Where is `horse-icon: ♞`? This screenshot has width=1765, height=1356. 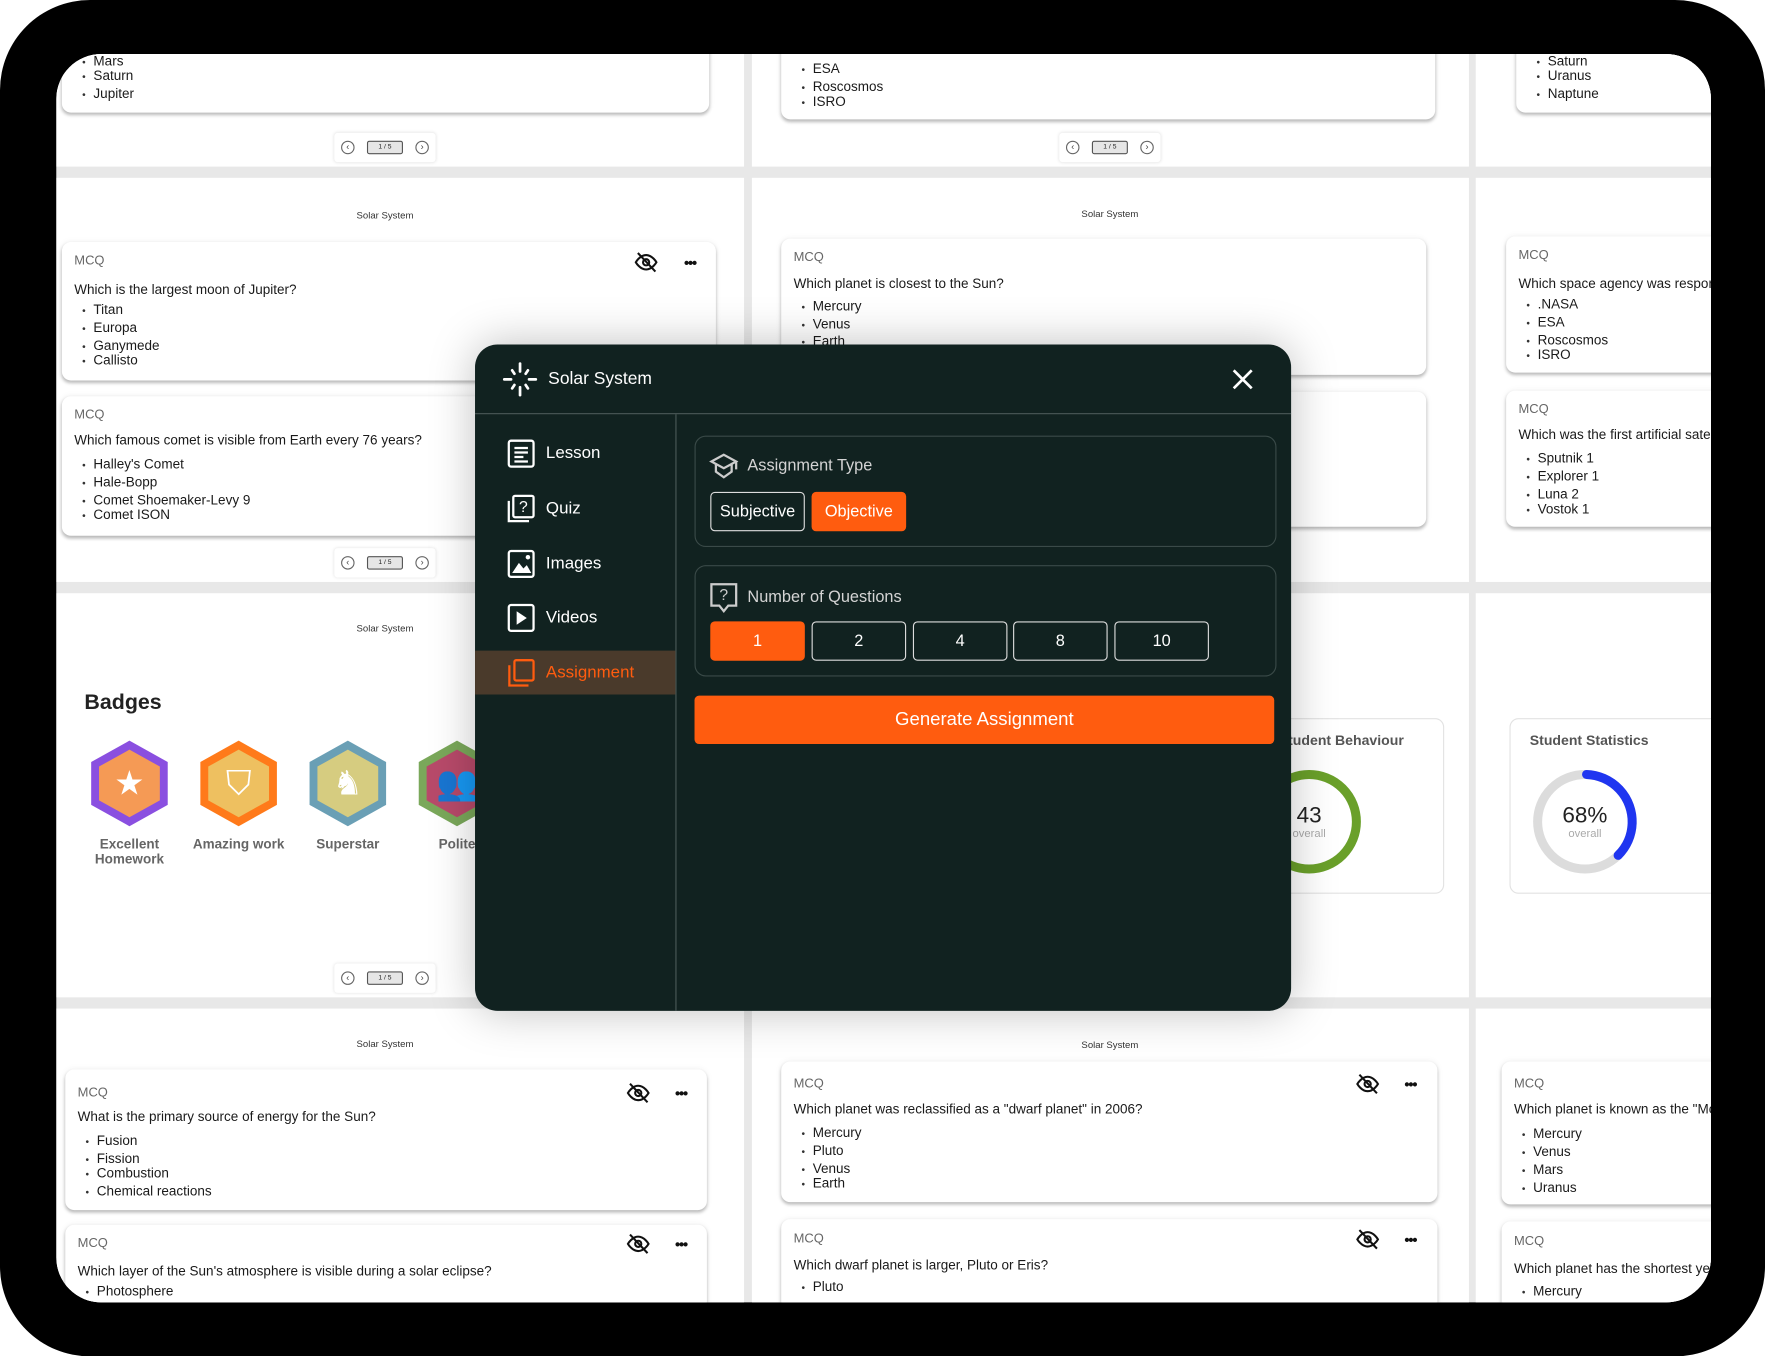 horse-icon: ♞ is located at coordinates (348, 783).